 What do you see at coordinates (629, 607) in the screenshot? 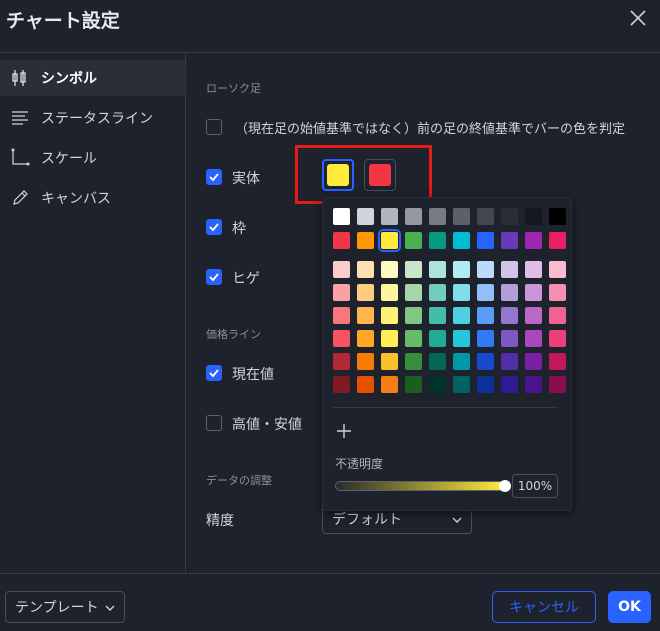
I see `ok-button: OK` at bounding box center [629, 607].